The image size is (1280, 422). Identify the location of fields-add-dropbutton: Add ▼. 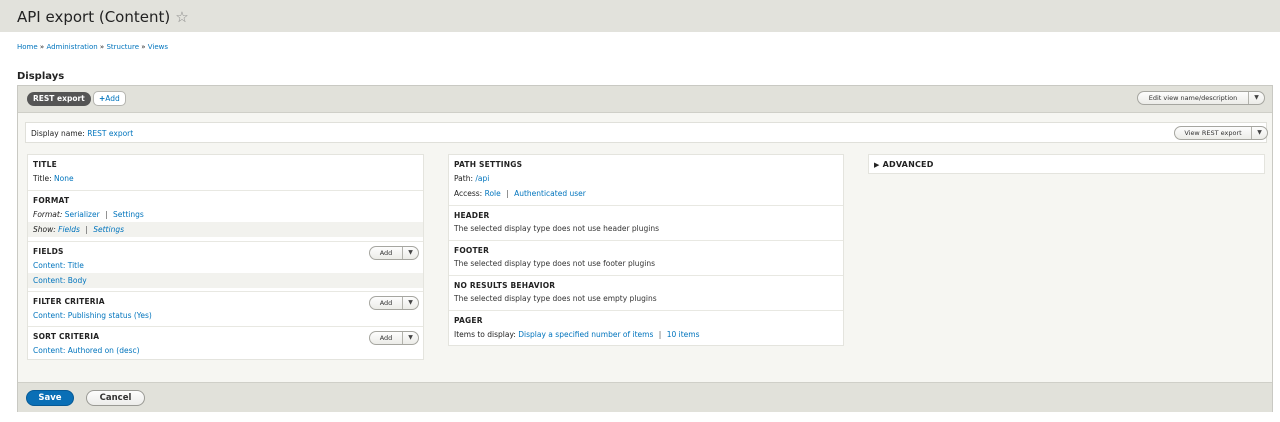
(394, 253).